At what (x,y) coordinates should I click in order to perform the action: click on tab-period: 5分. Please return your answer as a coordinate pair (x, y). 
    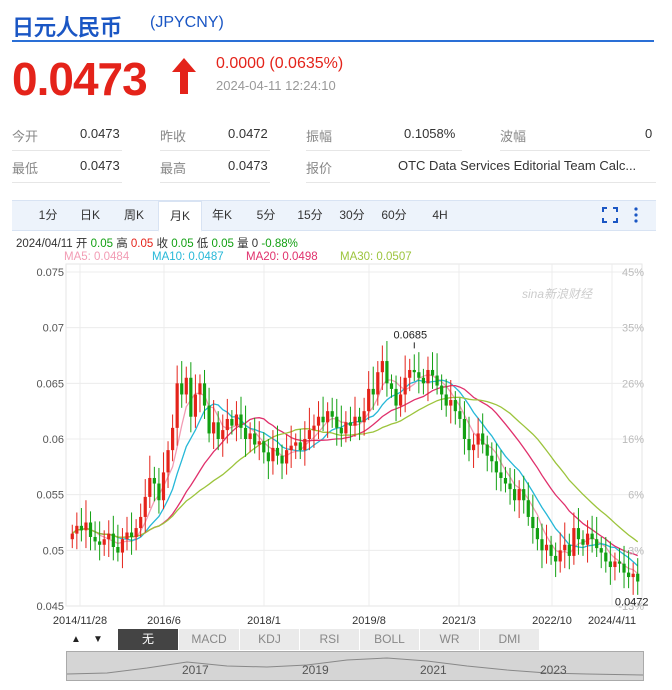
    Looking at the image, I should click on (266, 215).